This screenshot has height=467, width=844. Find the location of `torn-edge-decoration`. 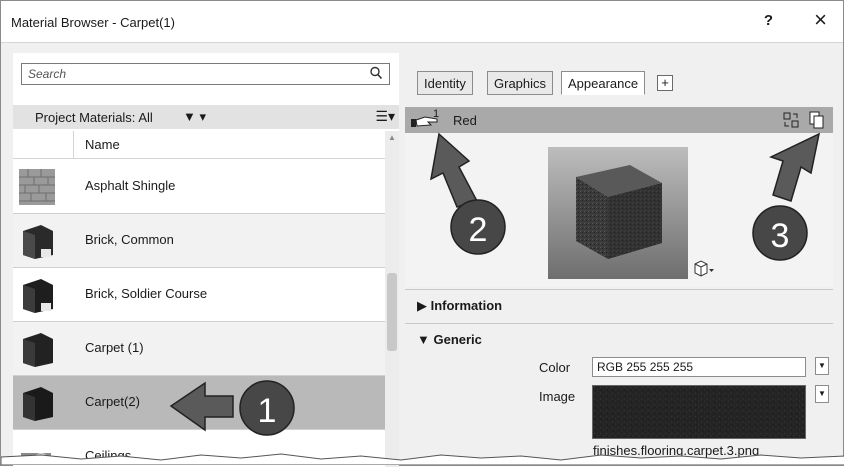

torn-edge-decoration is located at coordinates (422, 459).